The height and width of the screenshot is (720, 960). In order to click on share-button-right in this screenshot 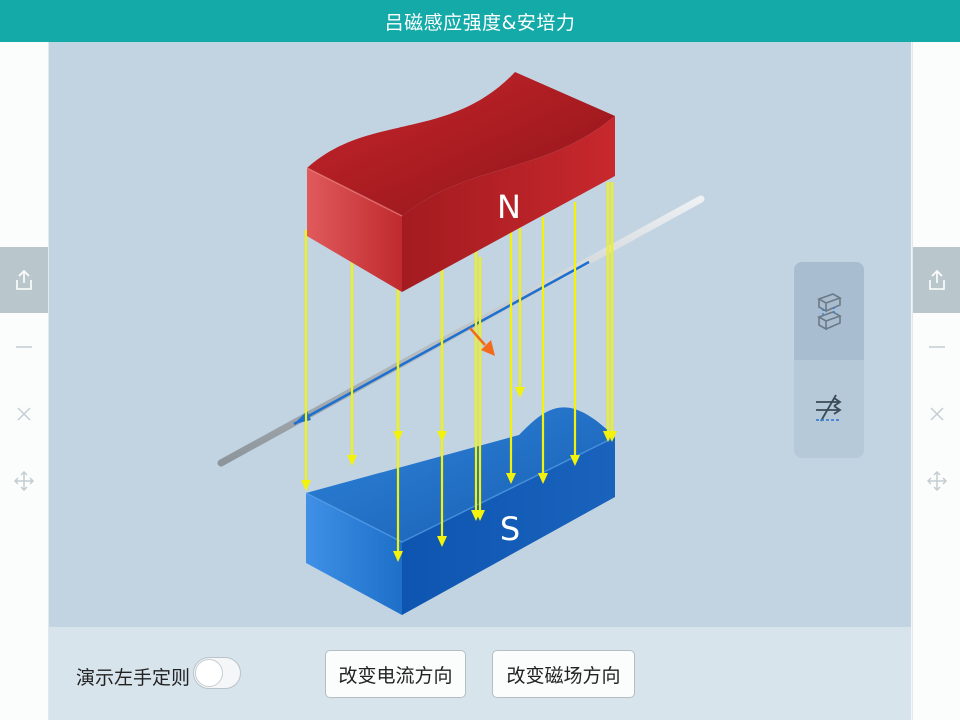, I will do `click(936, 280)`.